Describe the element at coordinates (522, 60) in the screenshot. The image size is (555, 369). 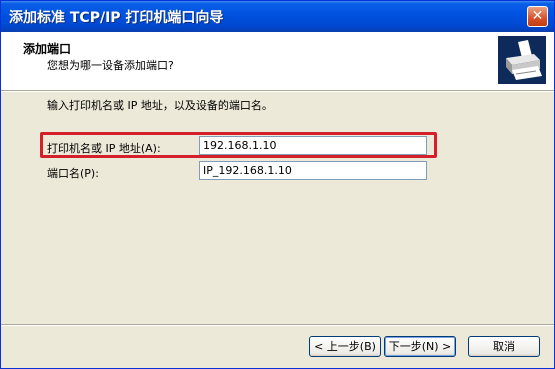
I see `printer-icon` at that location.